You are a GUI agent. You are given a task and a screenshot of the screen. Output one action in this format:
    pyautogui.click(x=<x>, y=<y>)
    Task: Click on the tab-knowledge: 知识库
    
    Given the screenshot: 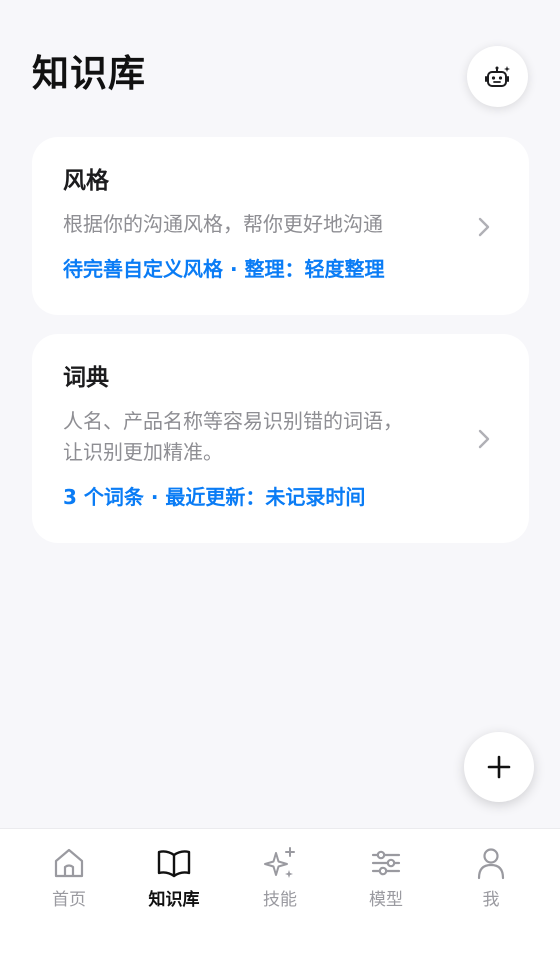 What is the action you would take?
    pyautogui.click(x=174, y=881)
    